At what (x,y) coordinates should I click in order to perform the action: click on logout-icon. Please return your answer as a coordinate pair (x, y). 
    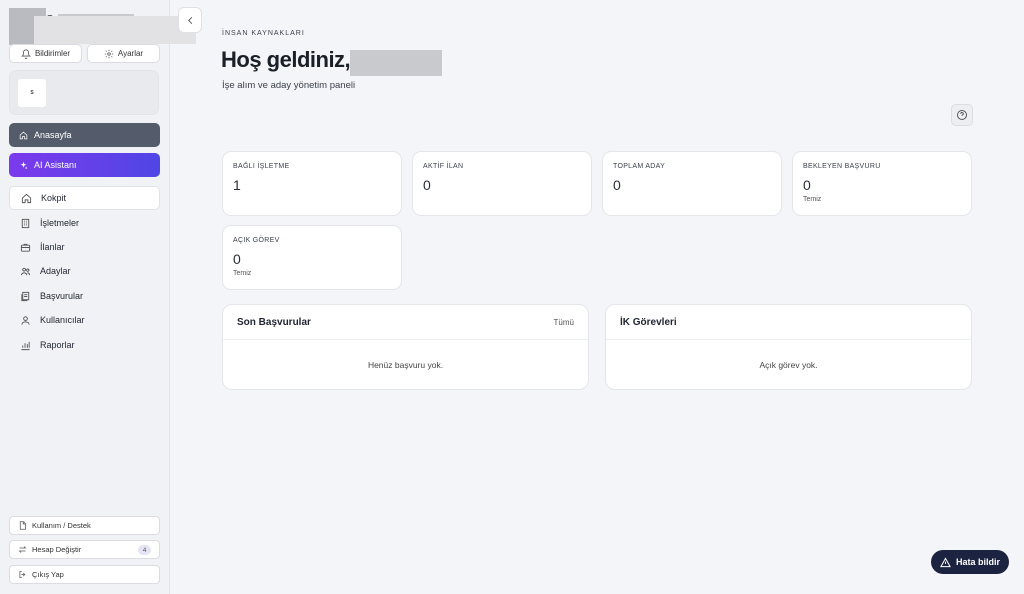
    Looking at the image, I should click on (22, 574).